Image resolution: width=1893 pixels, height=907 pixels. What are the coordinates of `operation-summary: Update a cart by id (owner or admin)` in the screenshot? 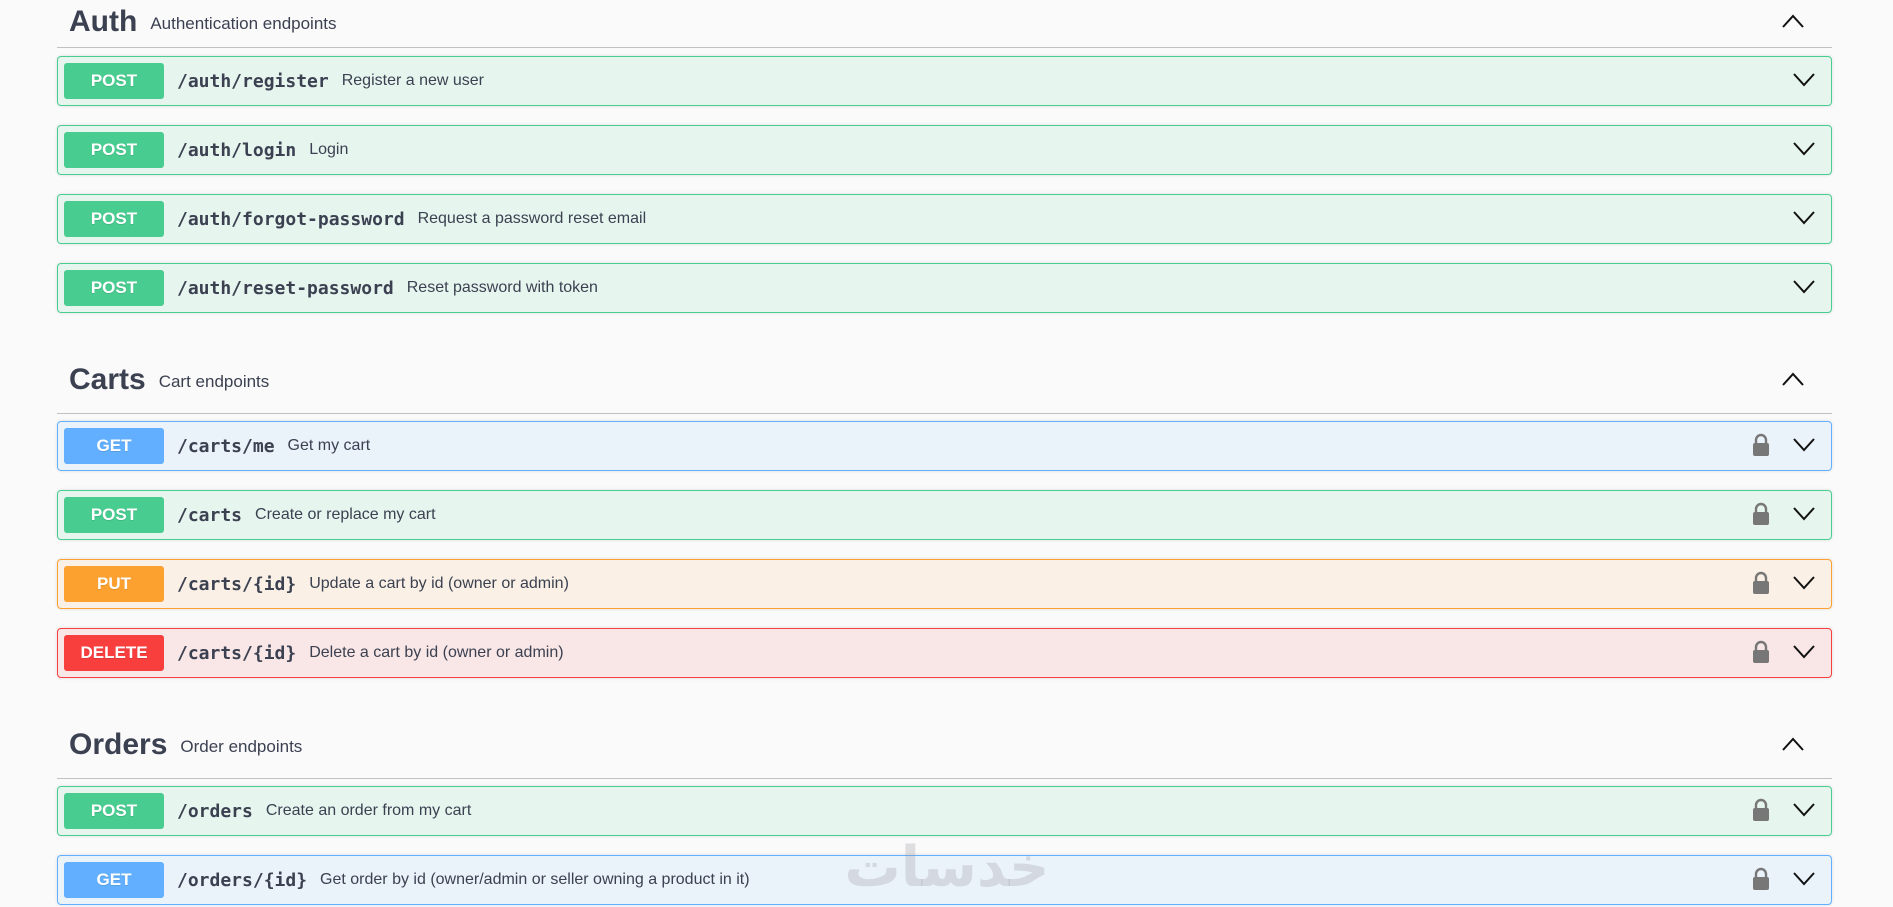 It's located at (439, 583).